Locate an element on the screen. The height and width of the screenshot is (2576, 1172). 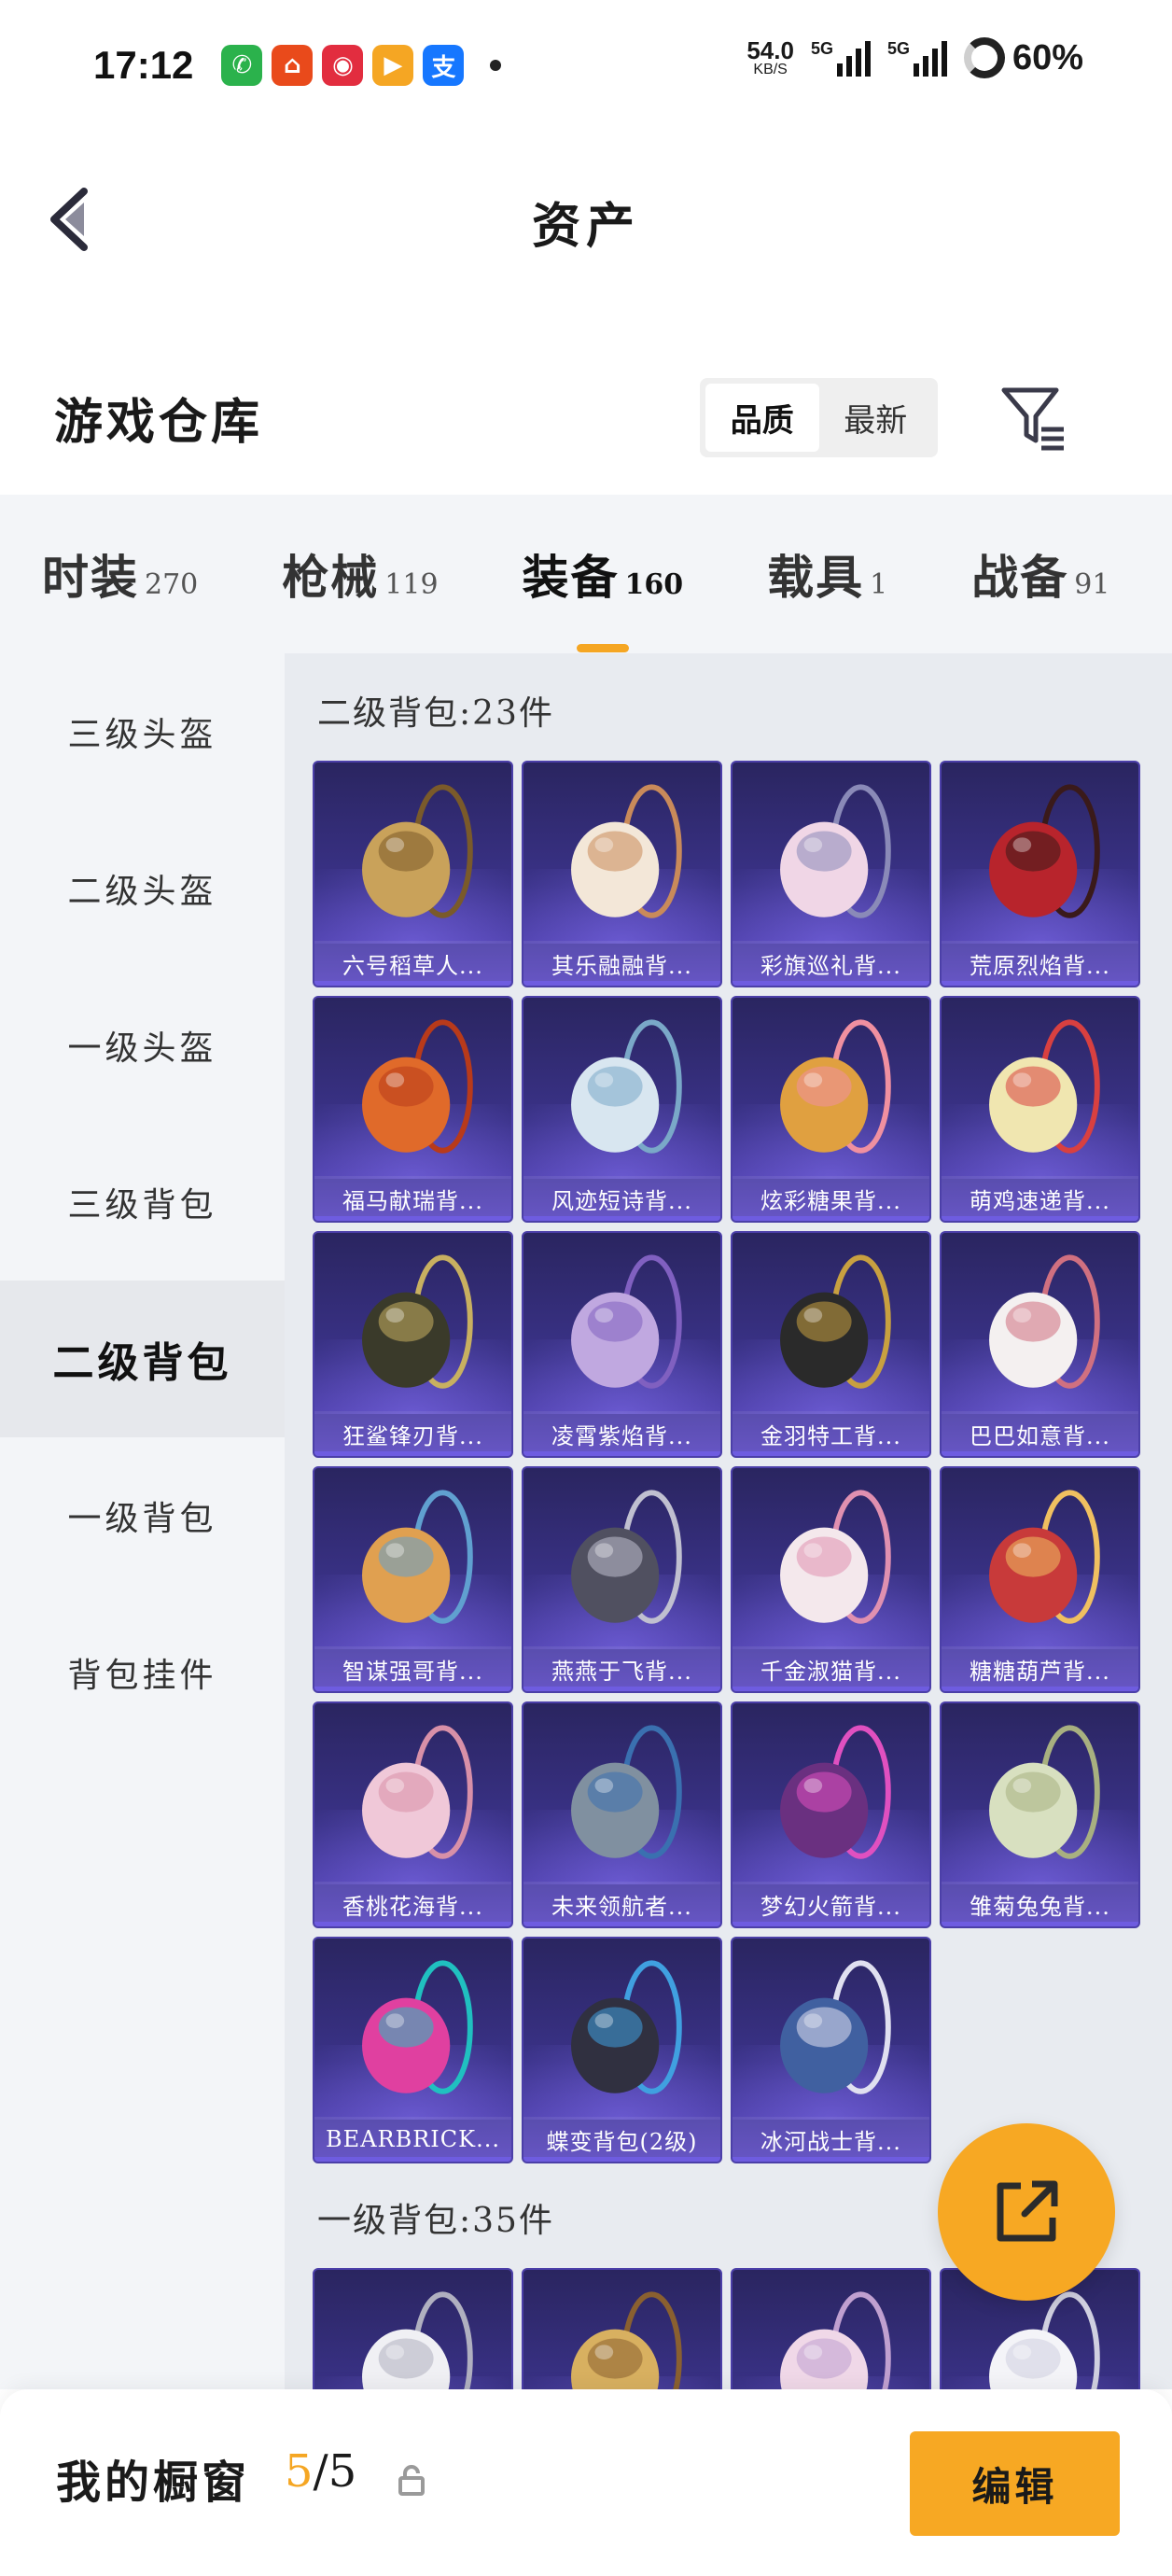
filter-icon is located at coordinates (1032, 419).